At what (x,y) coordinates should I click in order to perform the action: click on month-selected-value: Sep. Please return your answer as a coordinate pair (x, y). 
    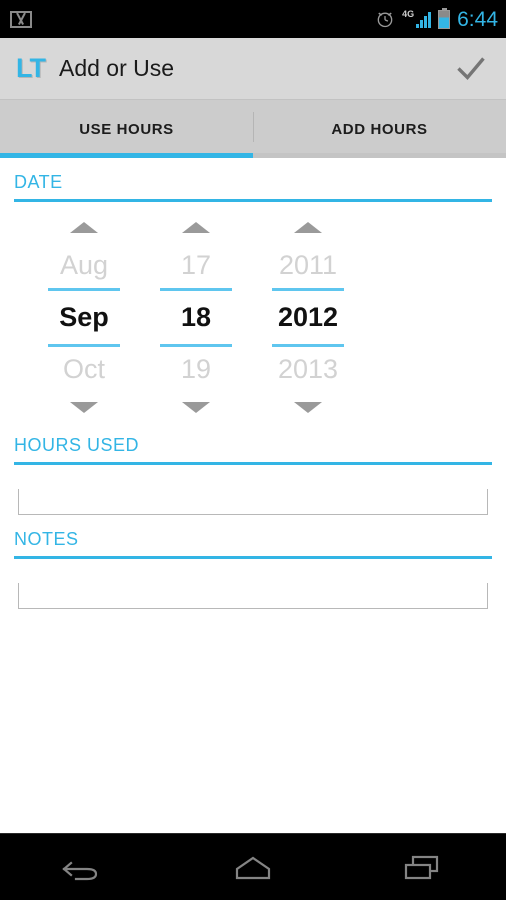
    Looking at the image, I should click on (84, 317).